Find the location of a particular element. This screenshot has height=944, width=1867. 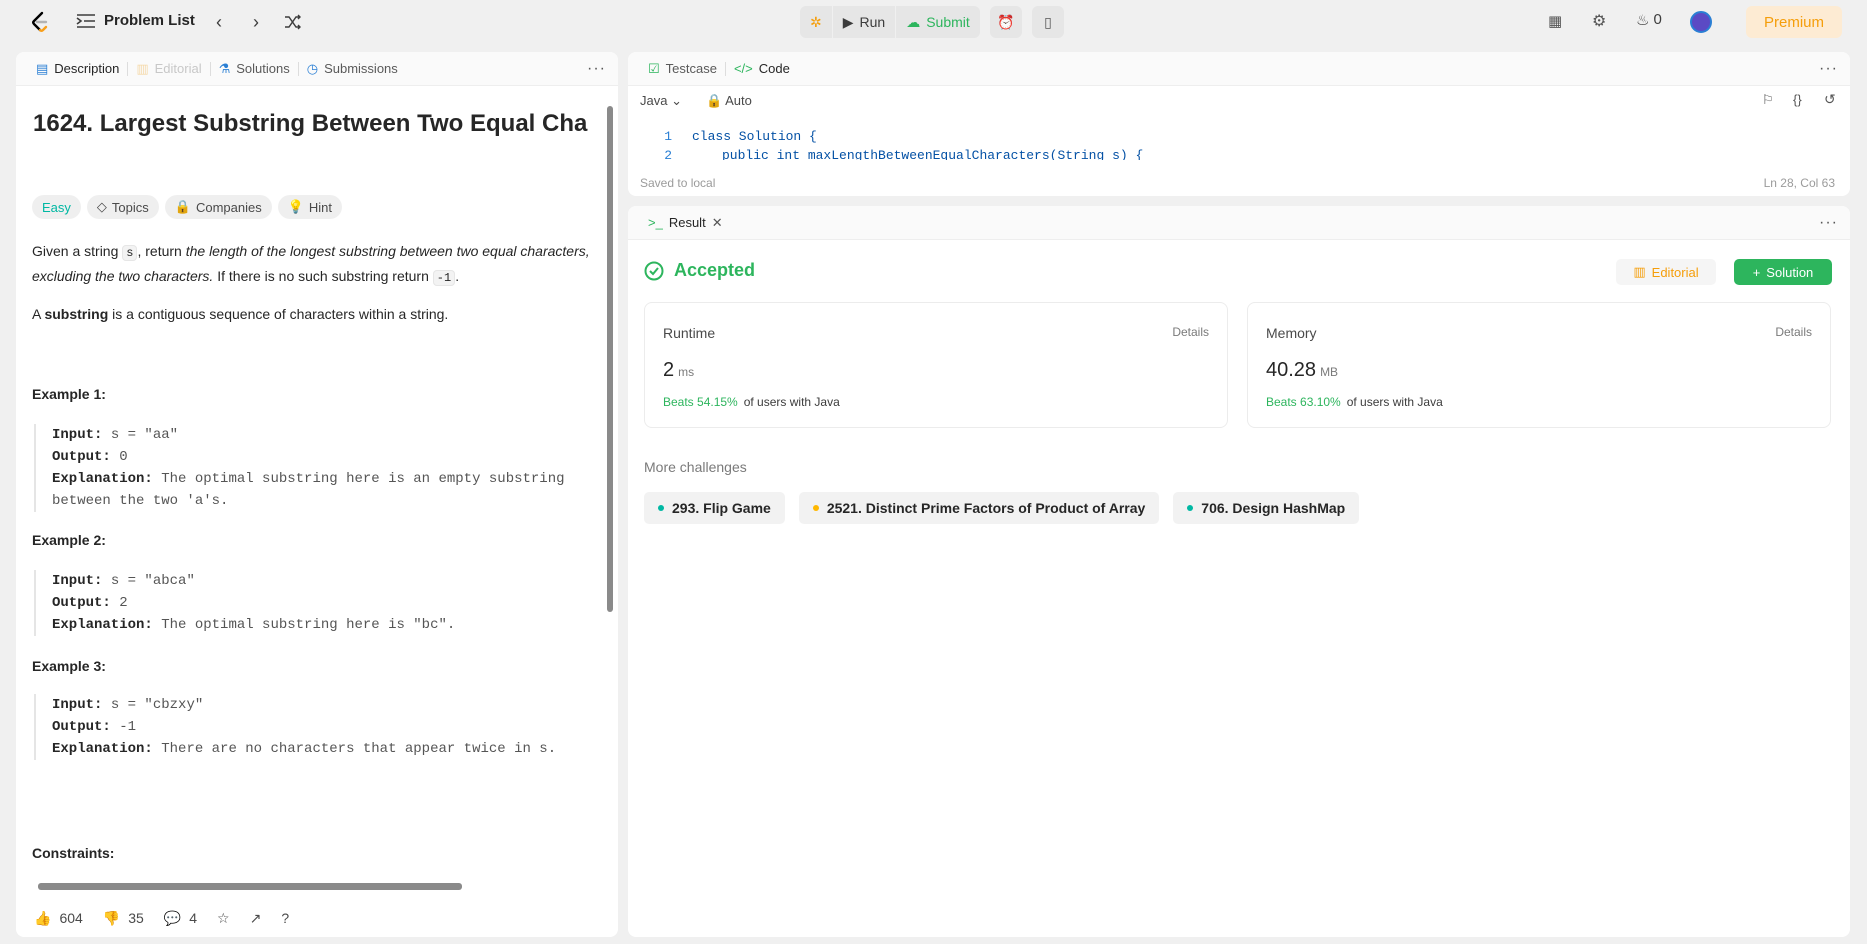

topics-label: Topics is located at coordinates (130, 207).